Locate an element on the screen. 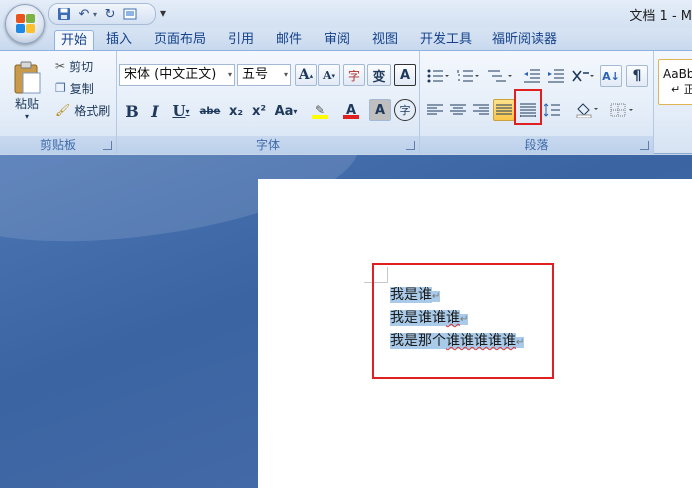 This screenshot has height=488, width=692. chevron-down-icon: ▾ is located at coordinates (285, 74).